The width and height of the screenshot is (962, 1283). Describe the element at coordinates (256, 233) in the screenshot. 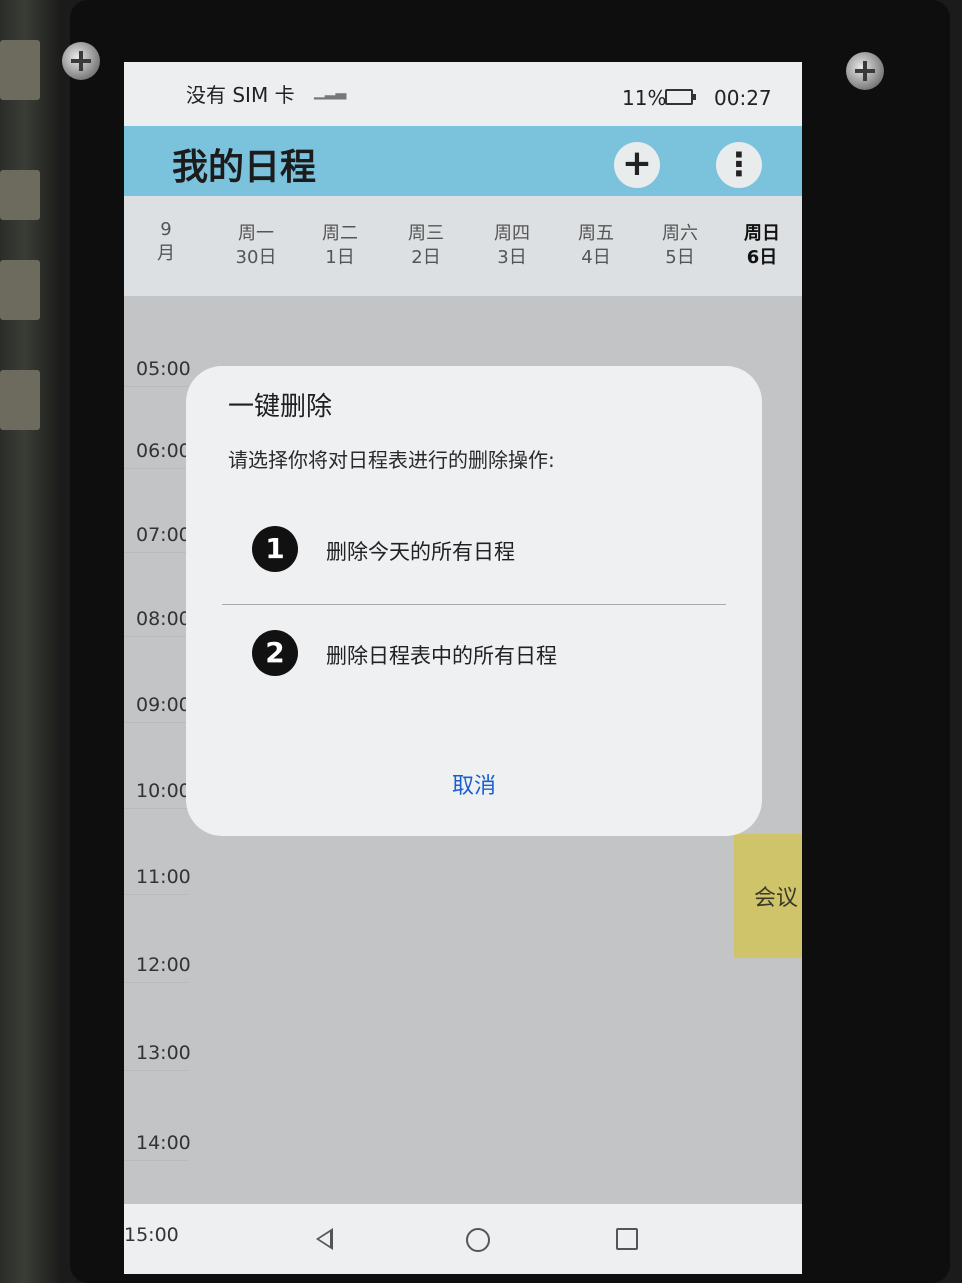

I see `weekday-label: 周一` at that location.